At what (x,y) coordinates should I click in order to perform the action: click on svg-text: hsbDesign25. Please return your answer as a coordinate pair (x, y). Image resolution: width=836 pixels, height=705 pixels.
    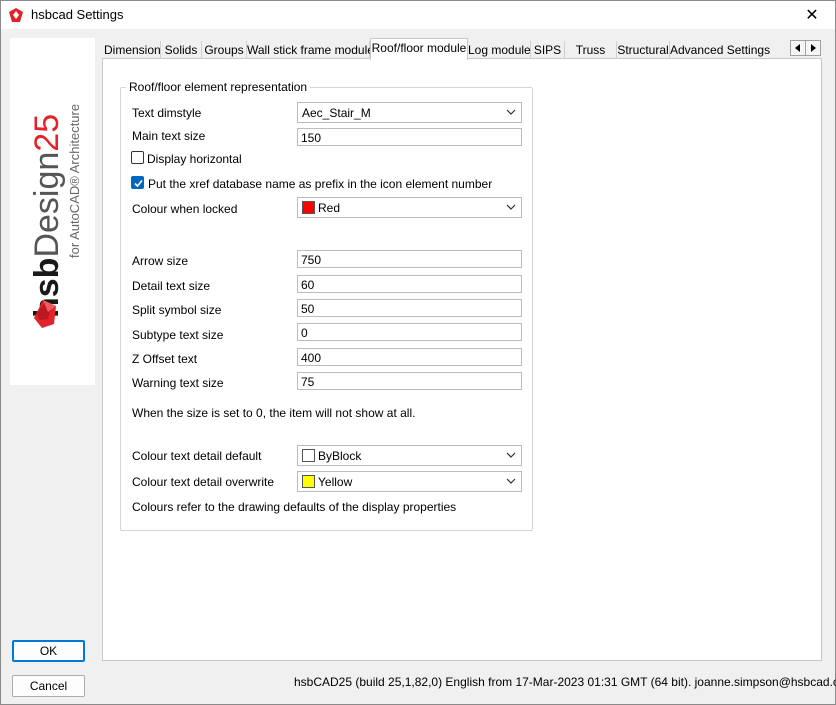
    Looking at the image, I should click on (47, 216).